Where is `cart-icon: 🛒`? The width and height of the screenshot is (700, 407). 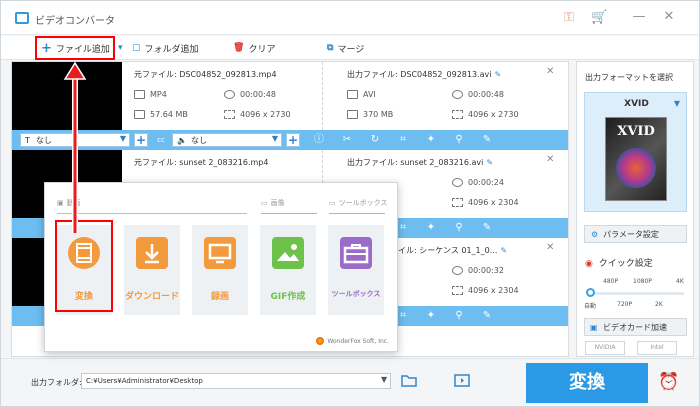
cart-icon: 🛒 is located at coordinates (599, 18).